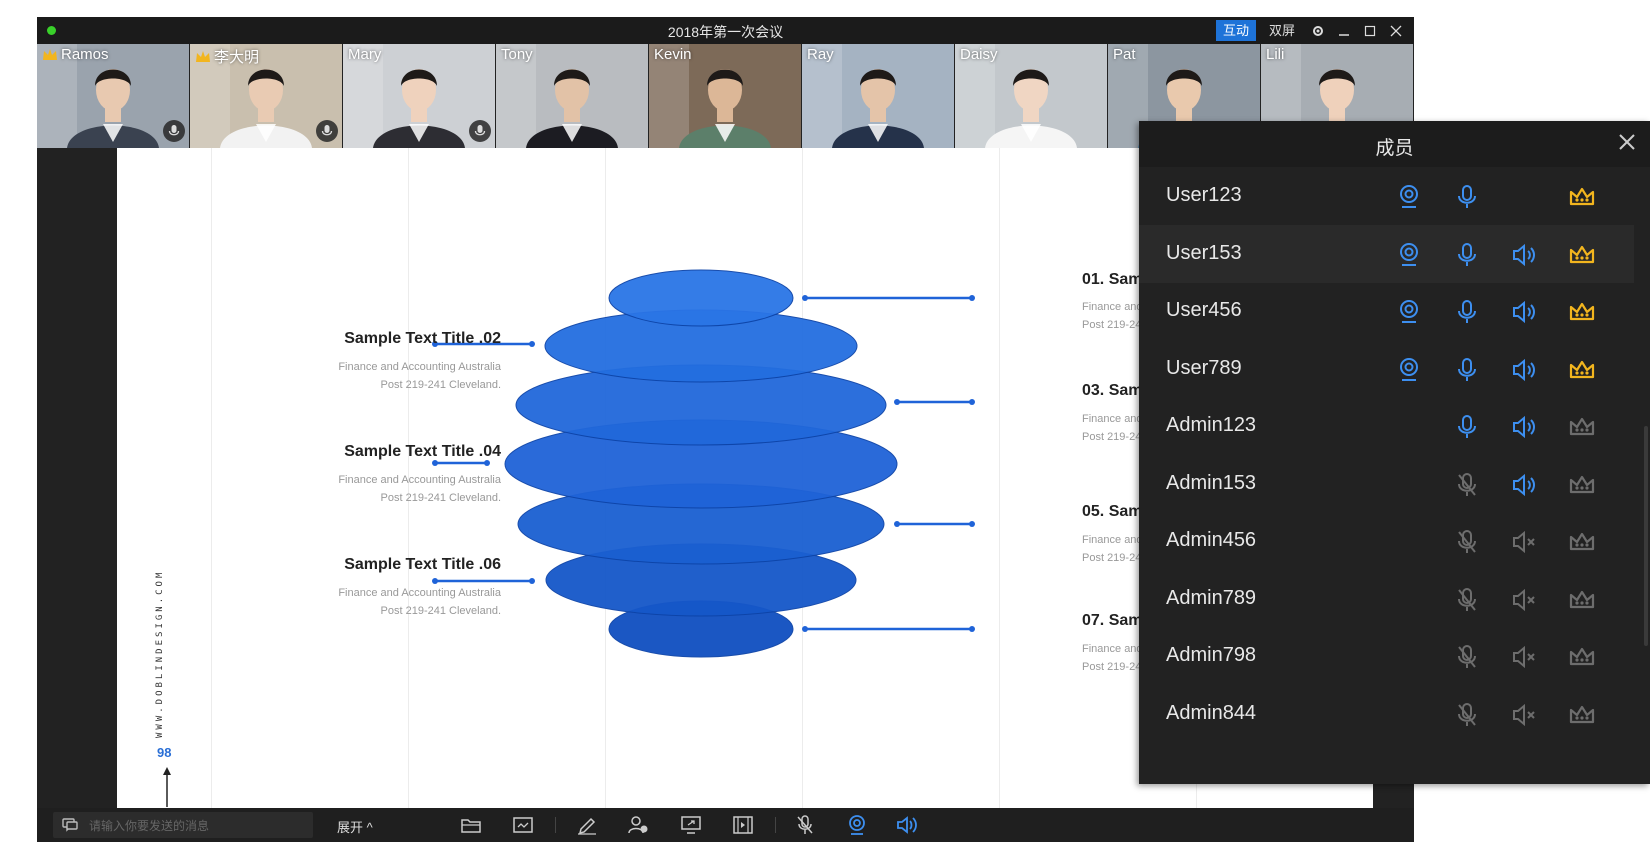 The height and width of the screenshot is (842, 1650). Describe the element at coordinates (266, 96) in the screenshot. I see `participant-tile: 李大明` at that location.